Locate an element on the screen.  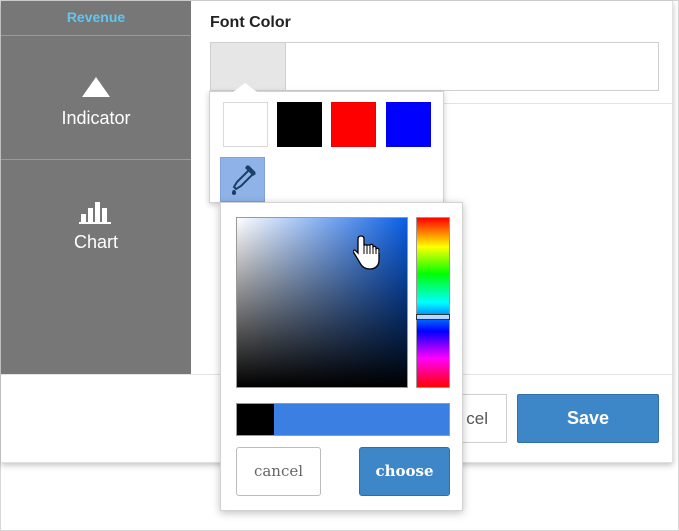
swatch-blue is located at coordinates (408, 124).